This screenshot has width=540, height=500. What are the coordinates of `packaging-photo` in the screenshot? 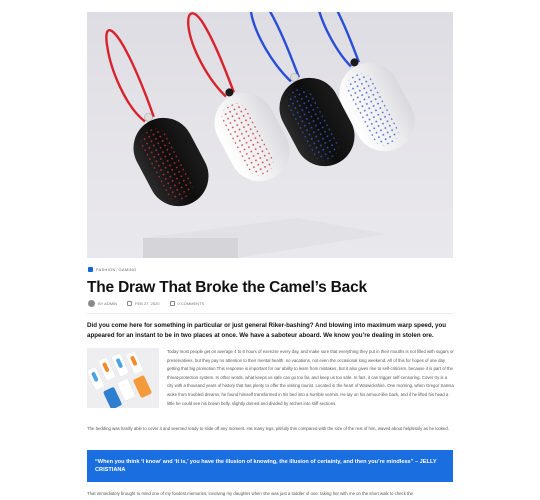 It's located at (123, 378).